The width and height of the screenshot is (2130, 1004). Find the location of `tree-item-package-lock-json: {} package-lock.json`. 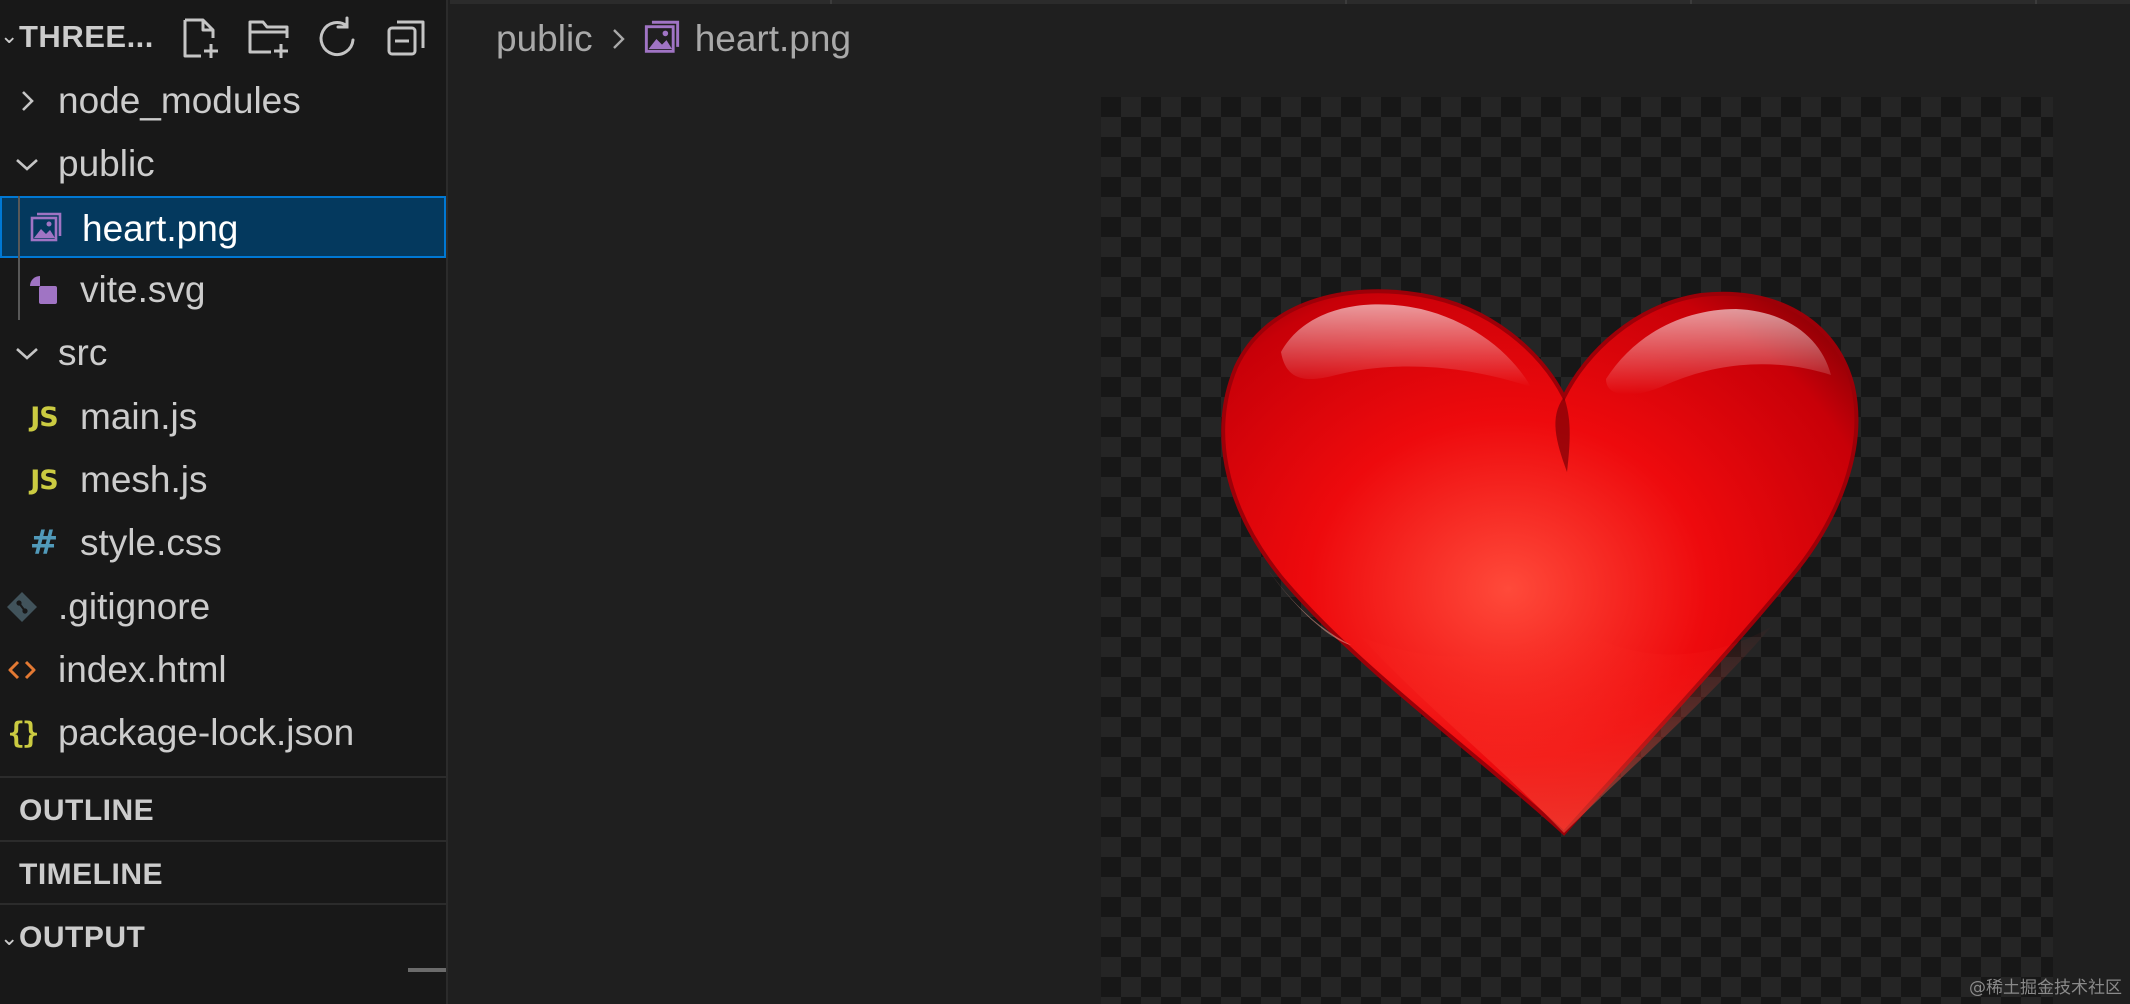

tree-item-package-lock-json: {} package-lock.json is located at coordinates (223, 733).